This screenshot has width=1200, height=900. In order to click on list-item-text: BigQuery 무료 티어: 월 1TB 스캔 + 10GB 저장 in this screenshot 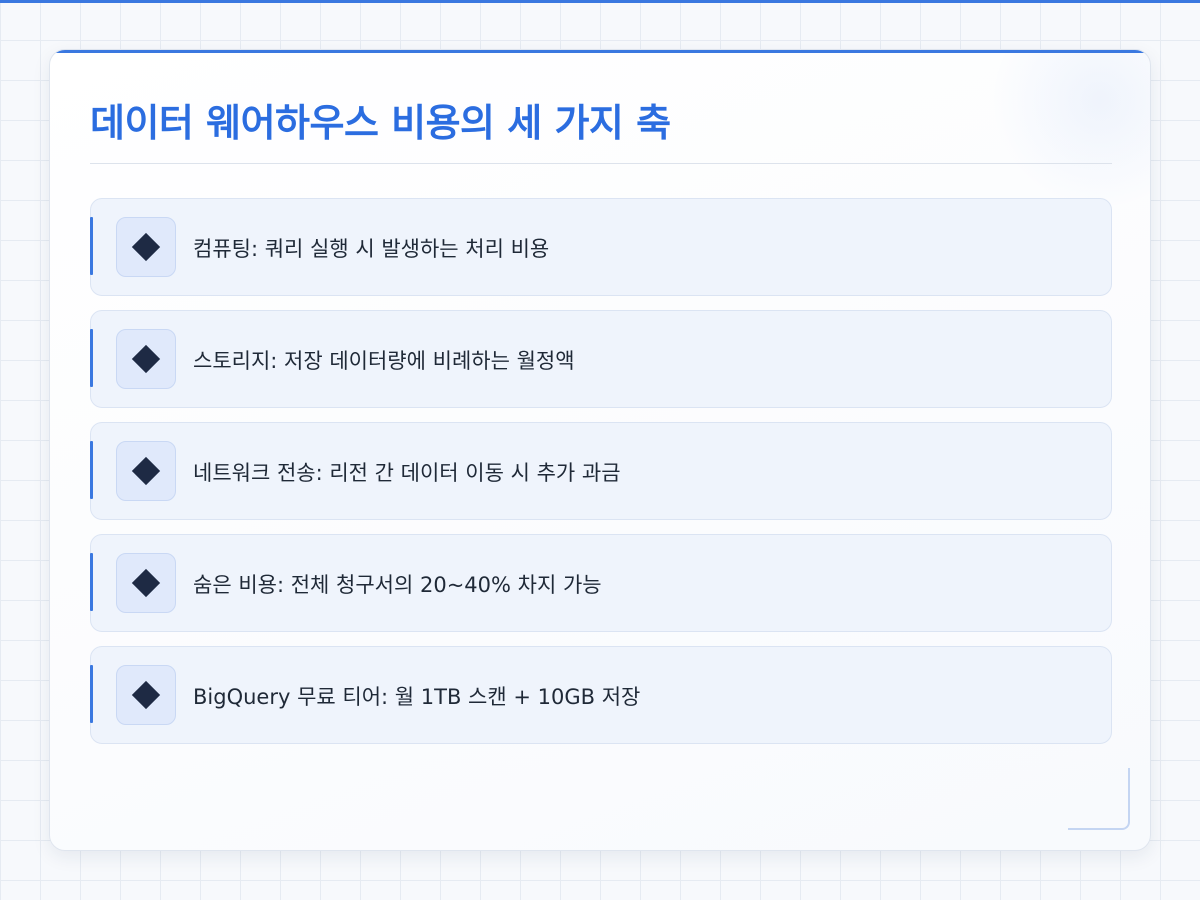, I will do `click(417, 697)`.